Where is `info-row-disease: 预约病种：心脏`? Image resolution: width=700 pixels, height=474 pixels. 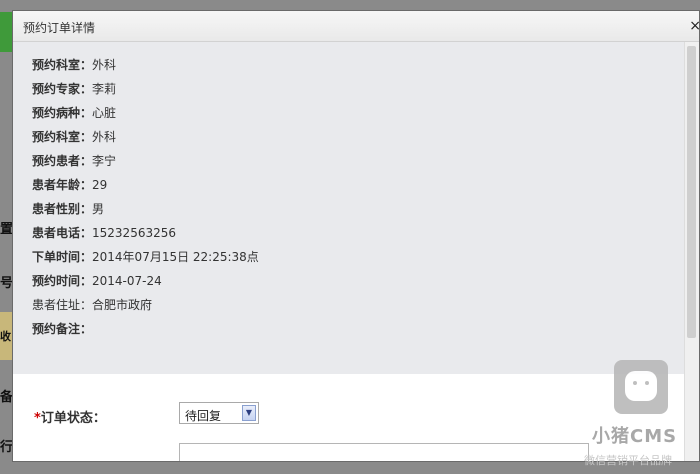 info-row-disease: 预约病种：心脏 is located at coordinates (74, 113).